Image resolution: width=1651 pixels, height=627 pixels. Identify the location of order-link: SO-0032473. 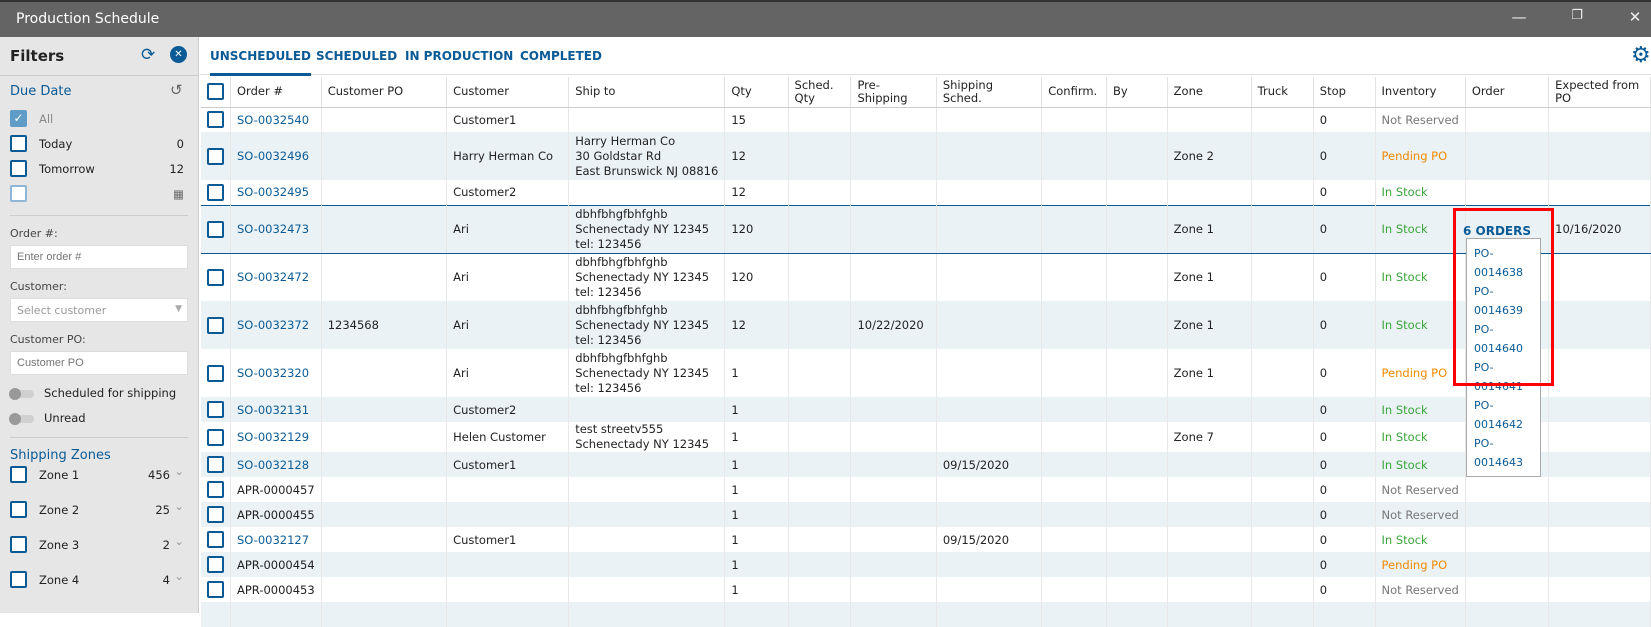
(276, 229).